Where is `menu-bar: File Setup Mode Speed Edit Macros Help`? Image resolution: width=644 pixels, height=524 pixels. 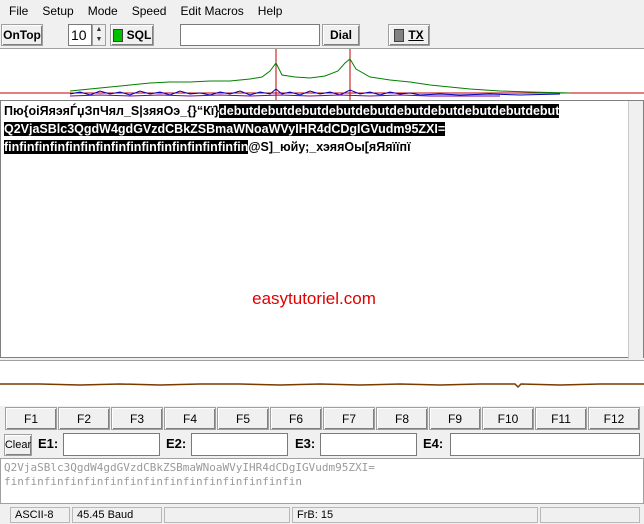 menu-bar: File Setup Mode Speed Edit Macros Help is located at coordinates (322, 11).